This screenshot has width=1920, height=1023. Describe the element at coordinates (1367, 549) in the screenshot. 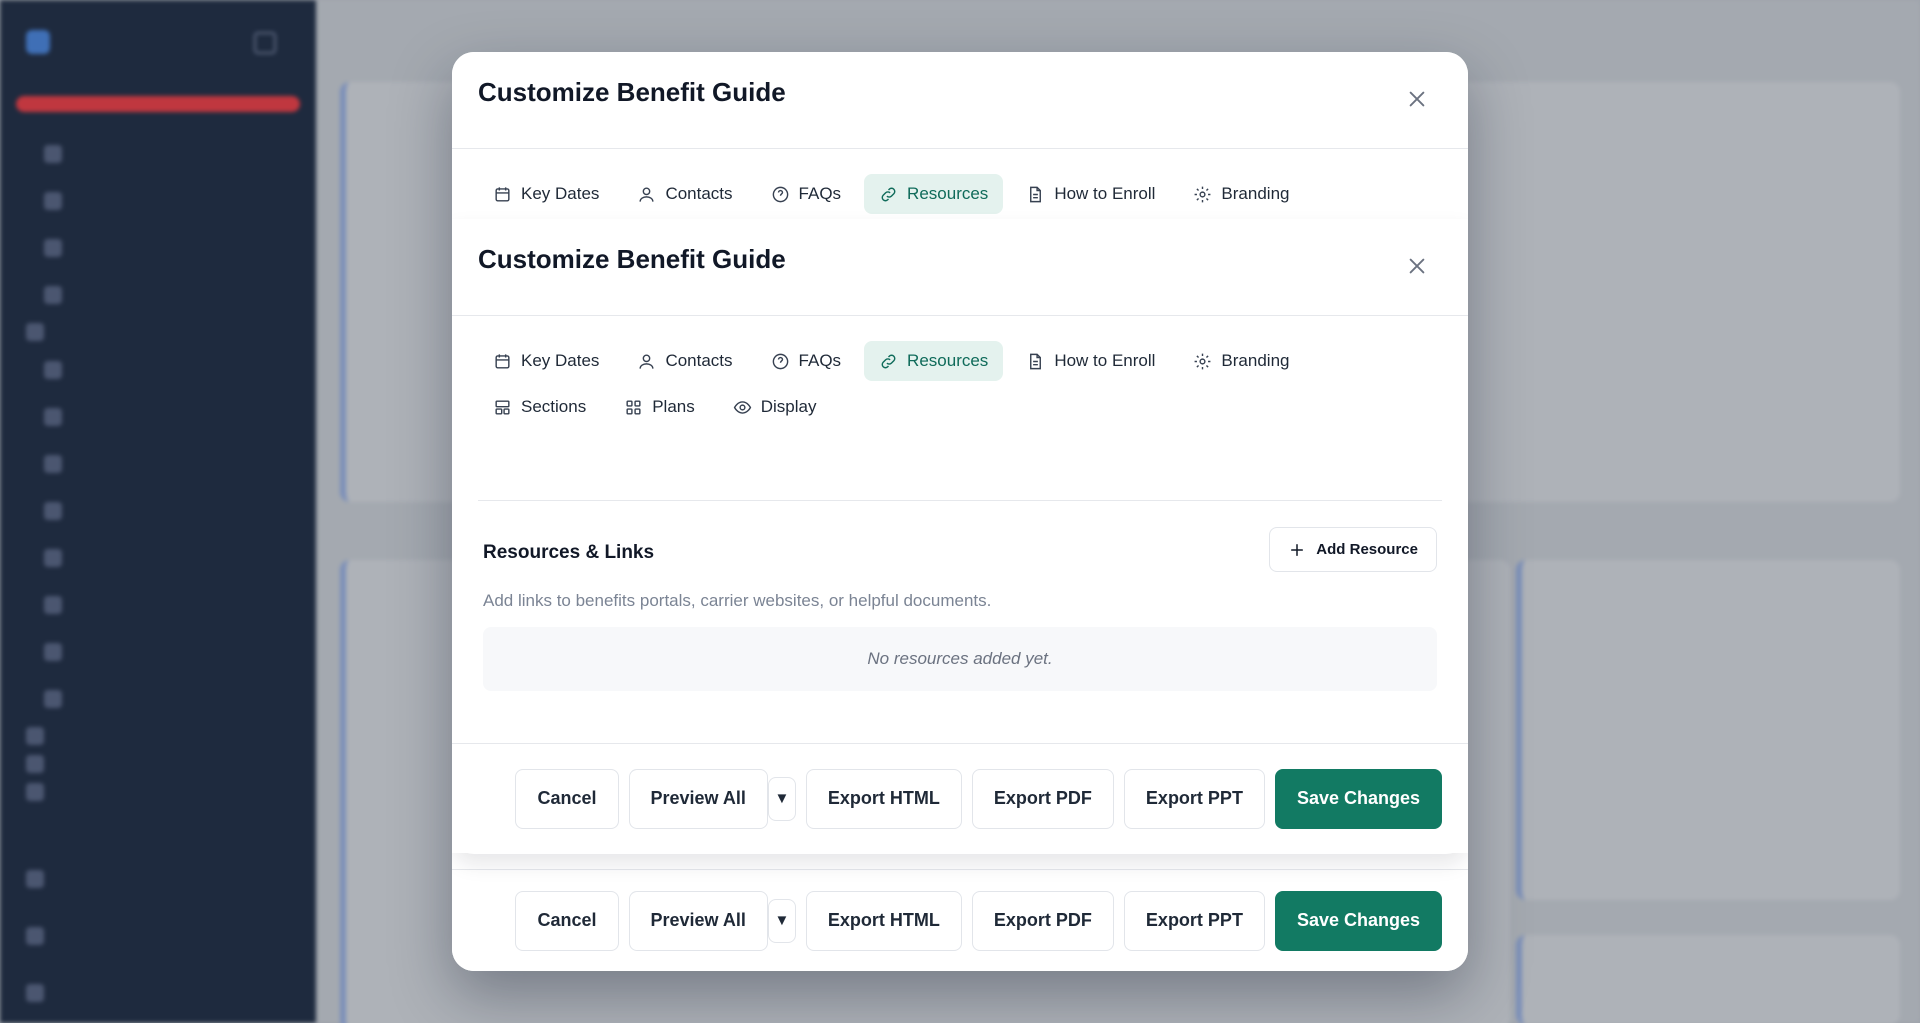

I see `add-resource-label: Add Resource` at that location.